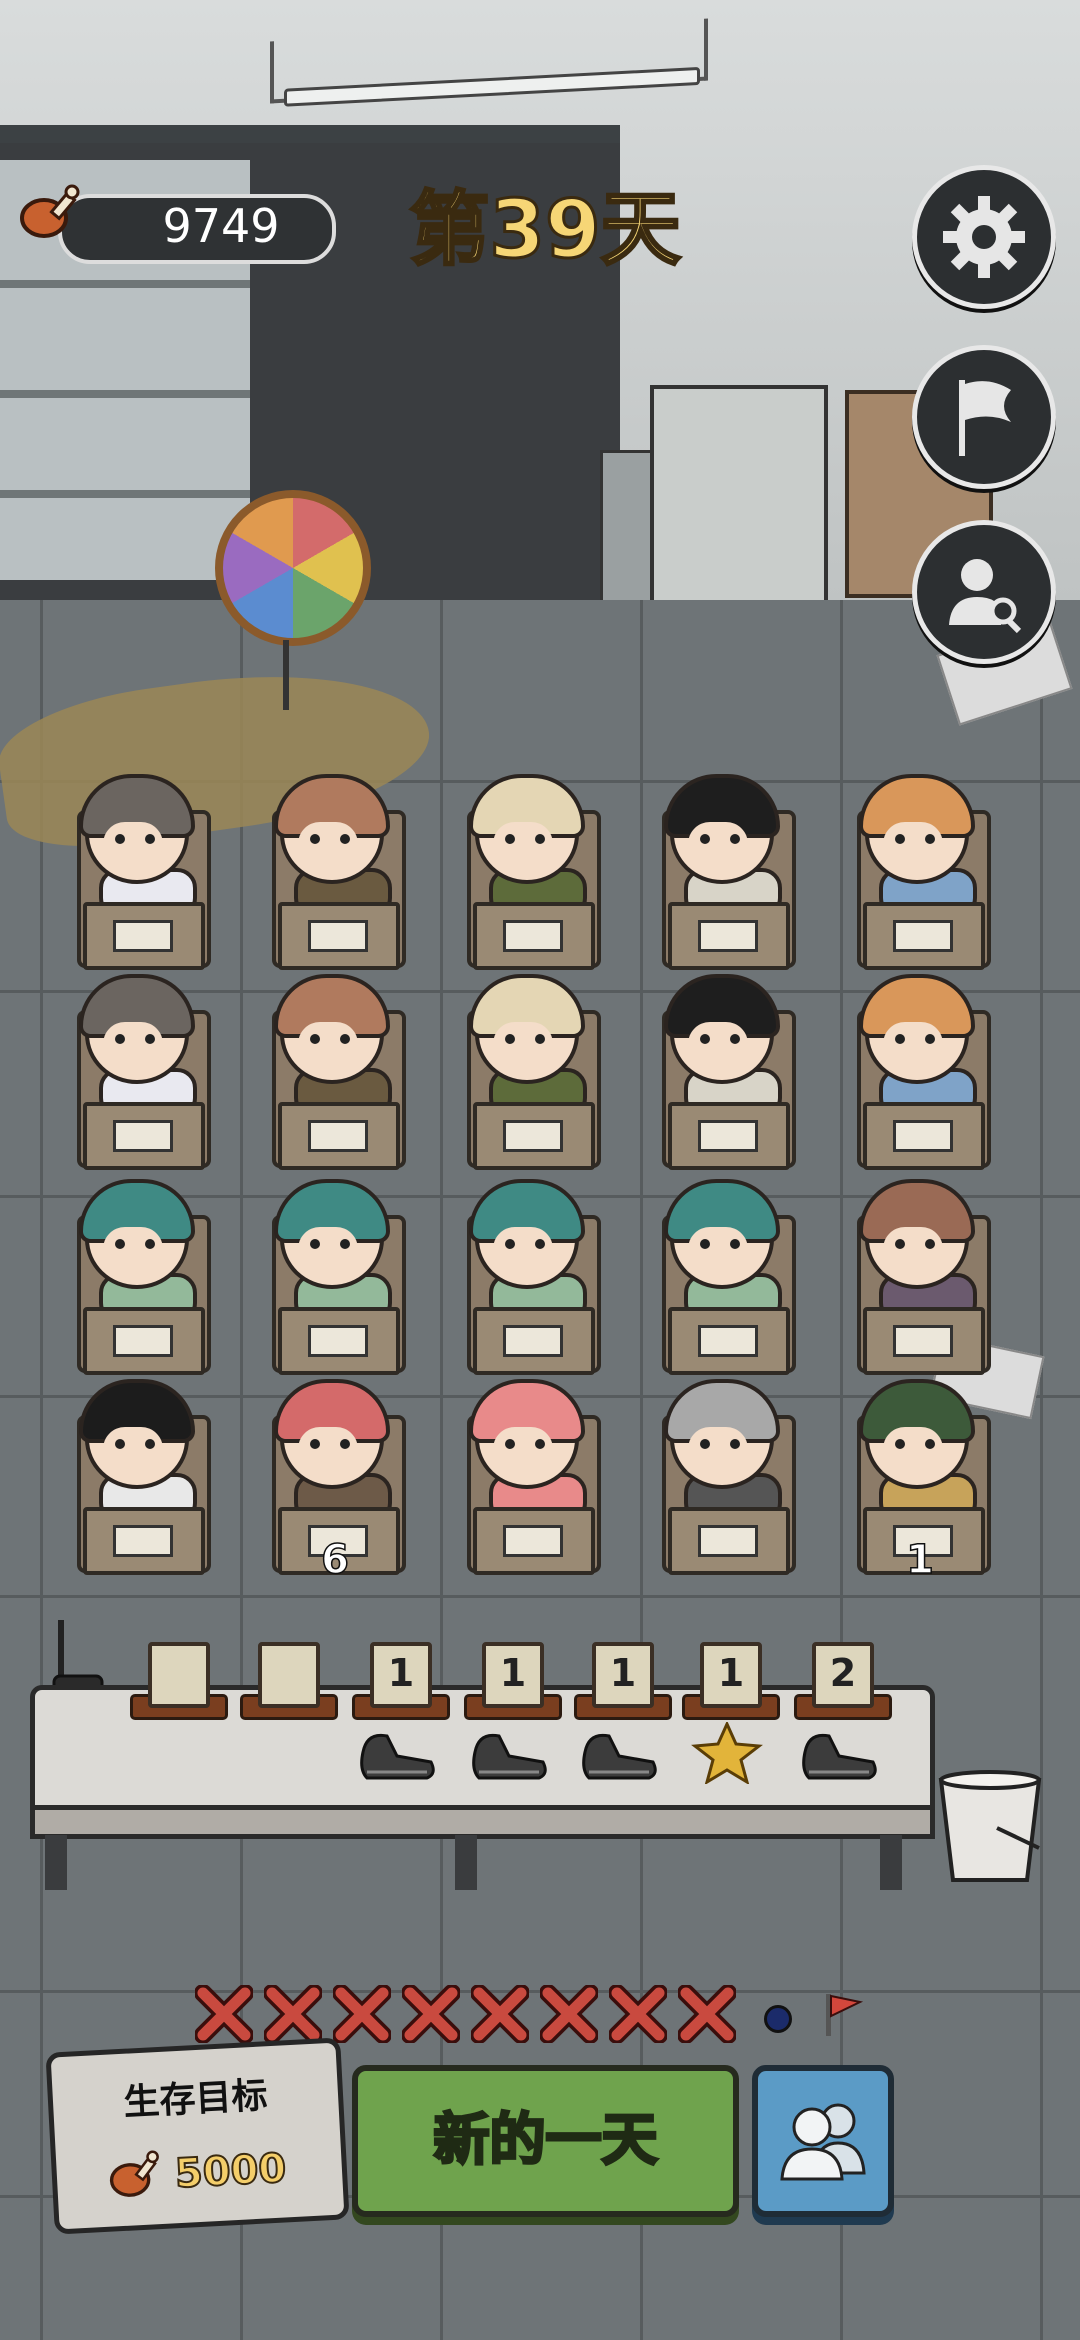 The image size is (1080, 2340). Describe the element at coordinates (778, 2019) in the screenshot. I see `current-day-marker` at that location.